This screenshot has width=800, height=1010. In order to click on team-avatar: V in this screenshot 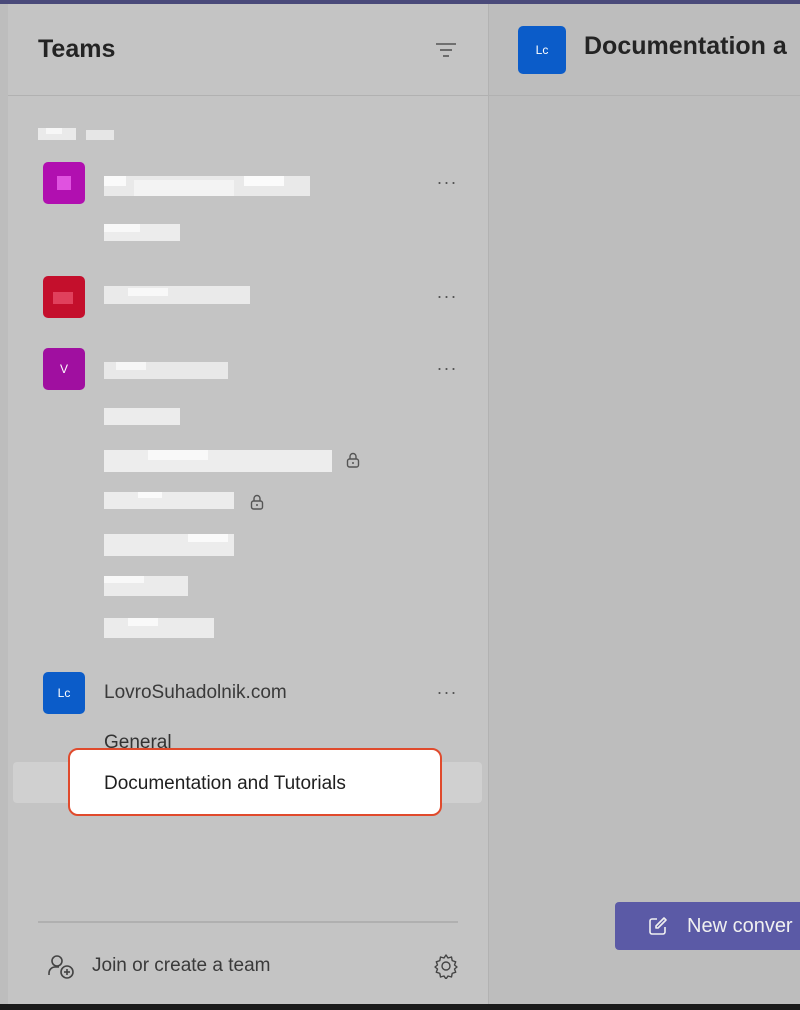, I will do `click(64, 369)`.